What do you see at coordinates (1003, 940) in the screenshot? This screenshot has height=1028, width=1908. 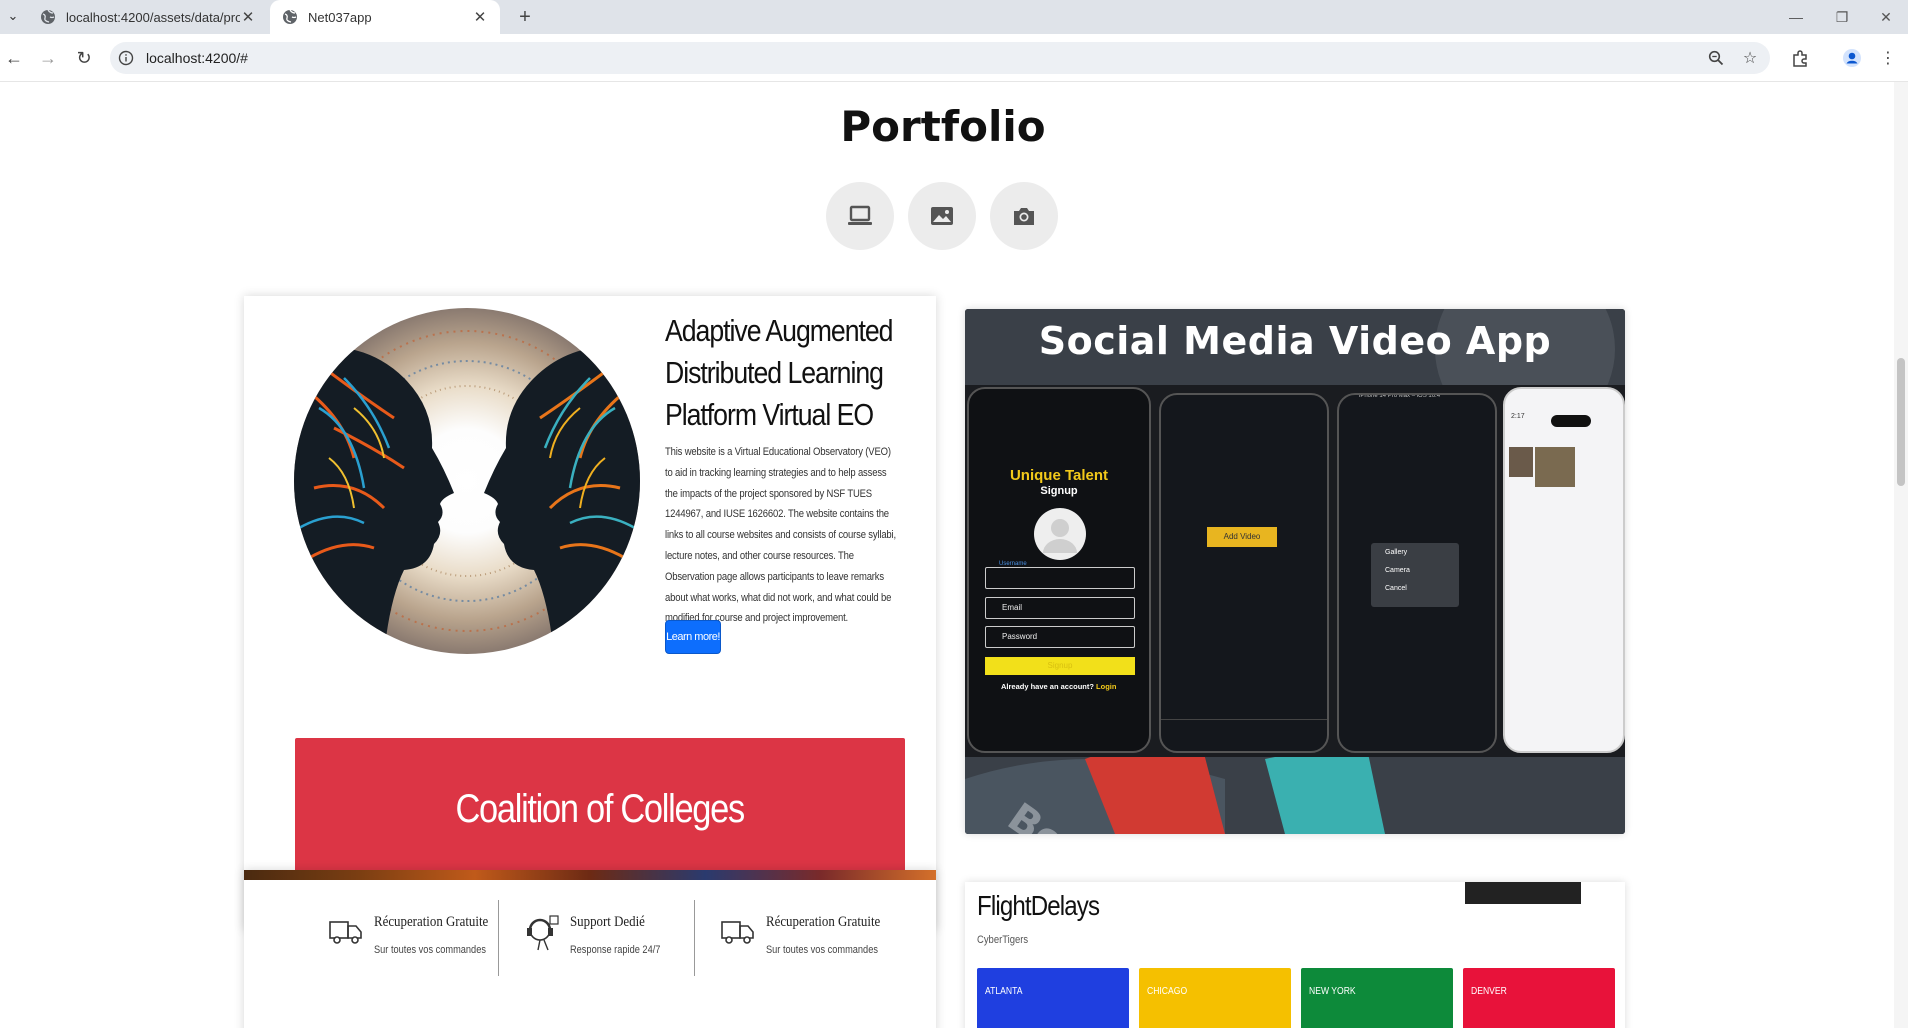 I see `card-subtitle: CyberTigers` at bounding box center [1003, 940].